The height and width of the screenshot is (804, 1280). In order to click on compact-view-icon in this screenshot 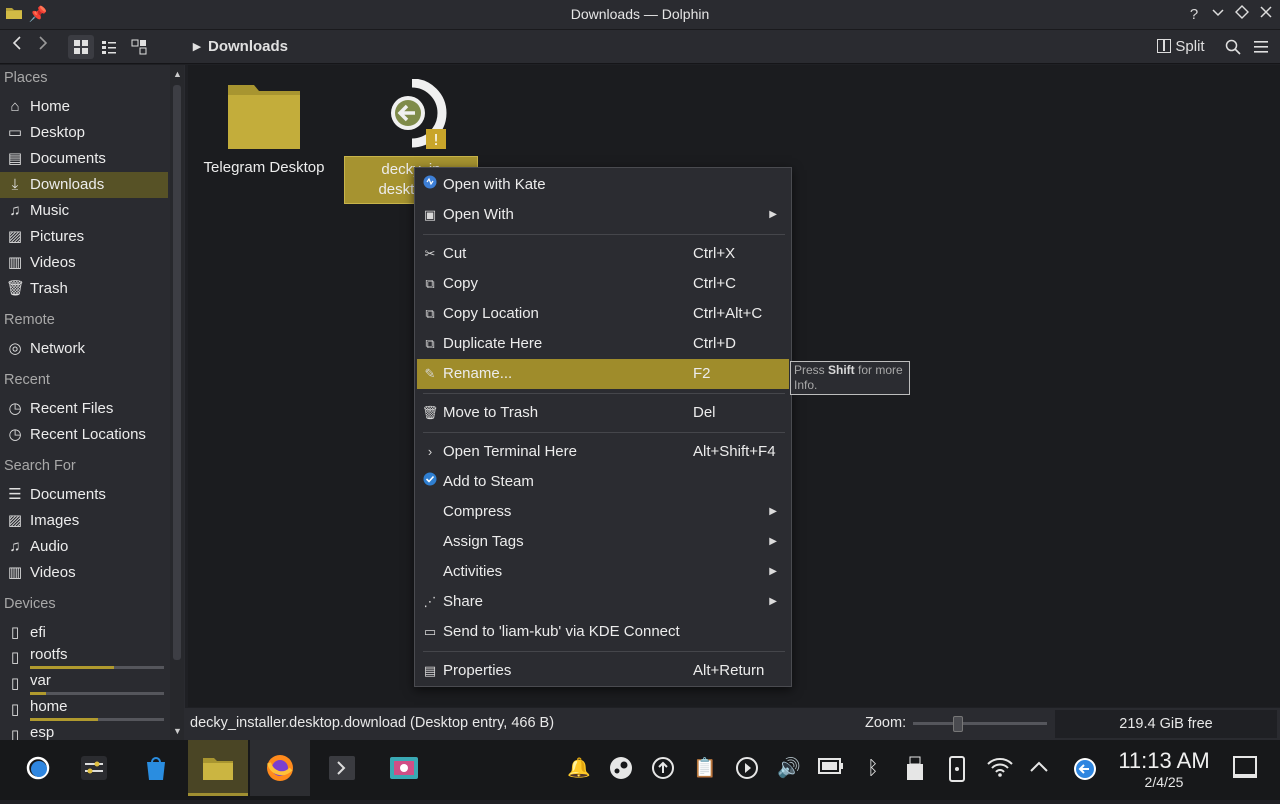, I will do `click(109, 47)`.